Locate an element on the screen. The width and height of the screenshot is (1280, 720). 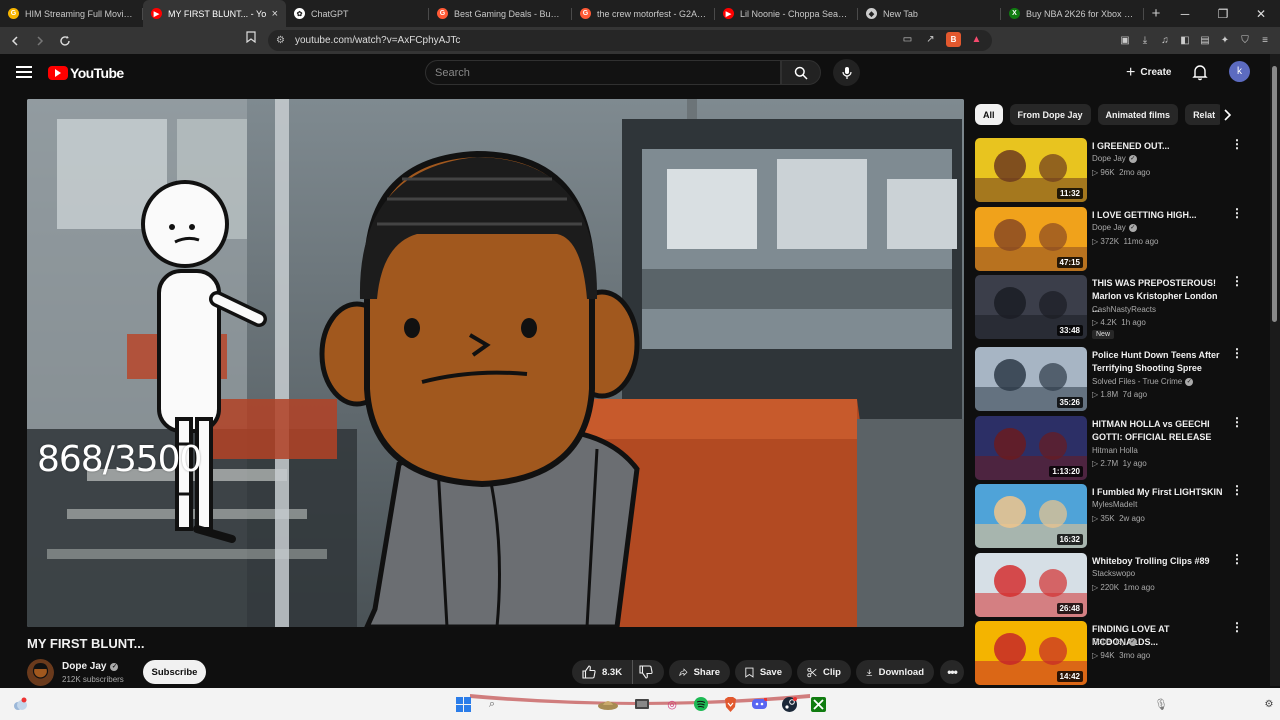
close-window-icon: ✕ is located at coordinates (1261, 13).